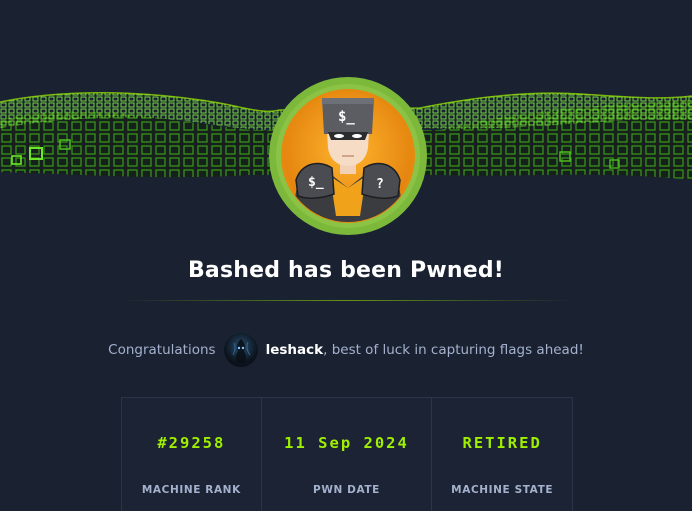 This screenshot has height=511, width=692. Describe the element at coordinates (295, 350) in the screenshot. I see `username-link: leshack` at that location.